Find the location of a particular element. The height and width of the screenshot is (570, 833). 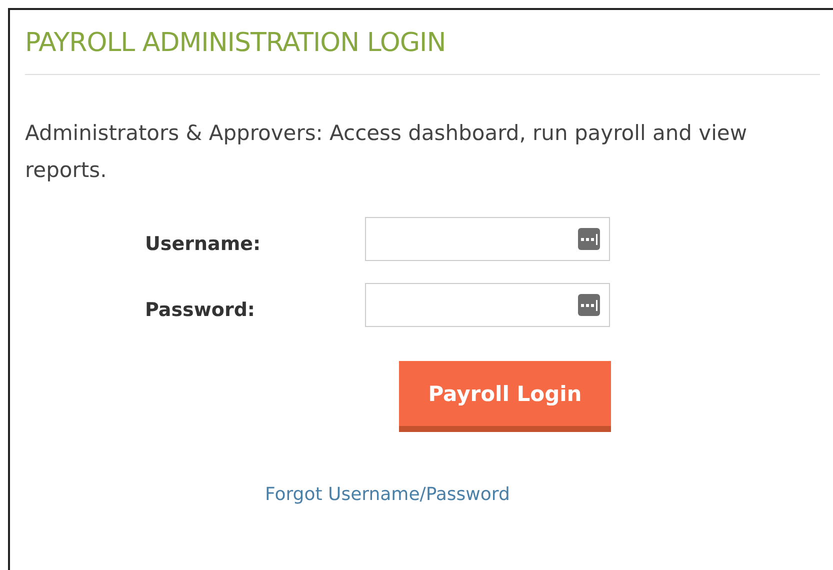

password-field is located at coordinates (487, 305).